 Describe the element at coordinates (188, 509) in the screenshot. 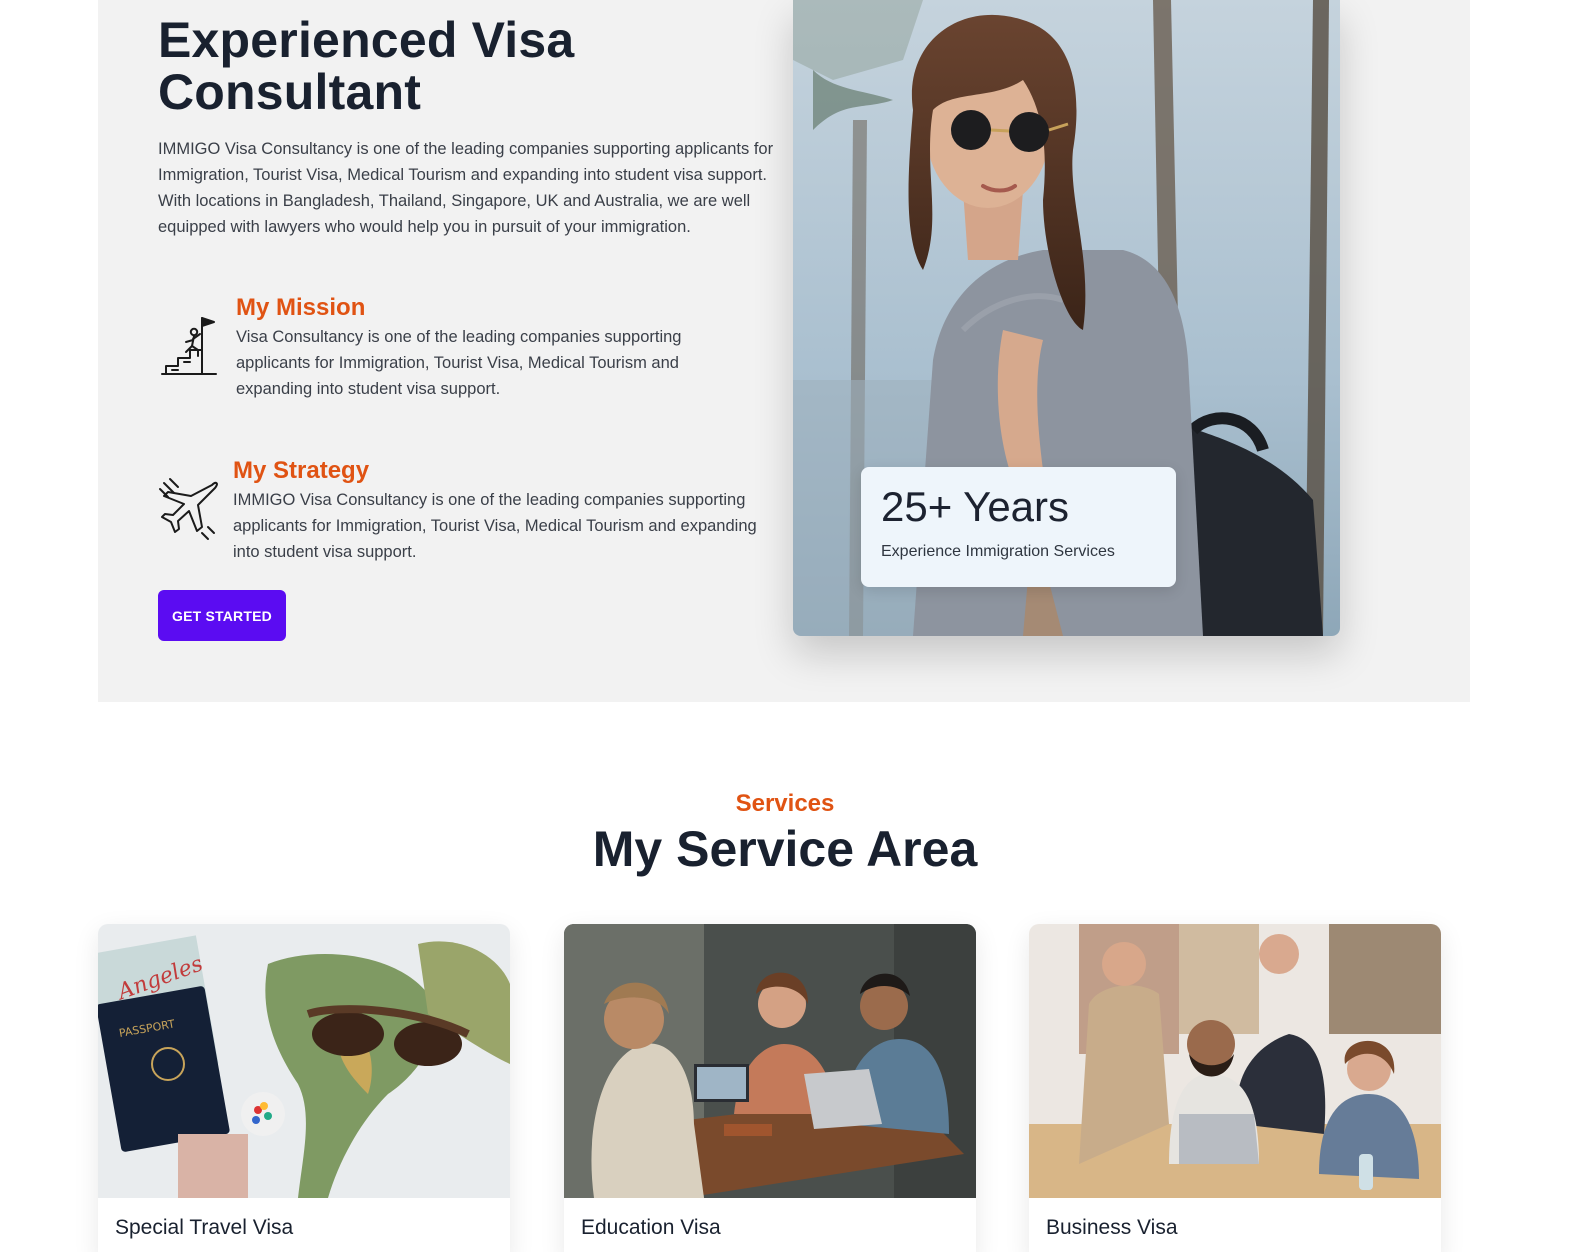

I see `airplane-icon` at that location.